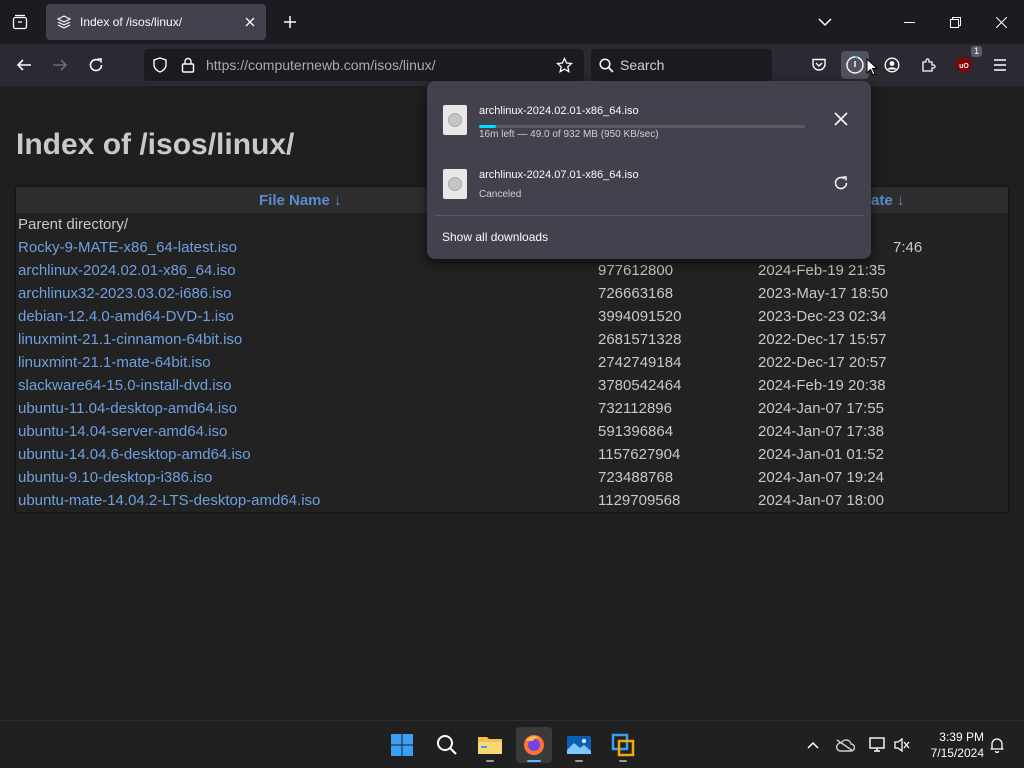 This screenshot has width=1024, height=768. I want to click on file-link: ubuntu-11.04-desktop-amd64.iso, so click(127, 408).